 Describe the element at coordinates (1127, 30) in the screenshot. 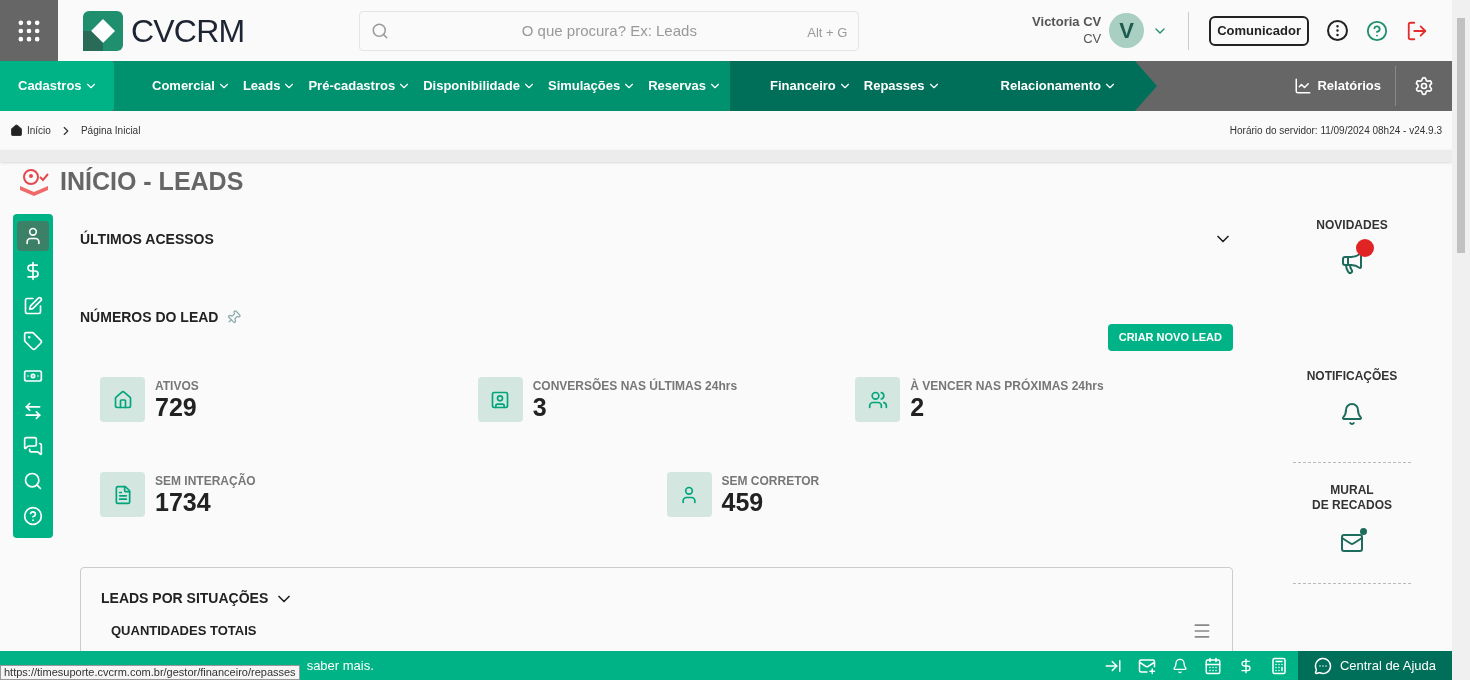

I see `user-avatar: V` at that location.